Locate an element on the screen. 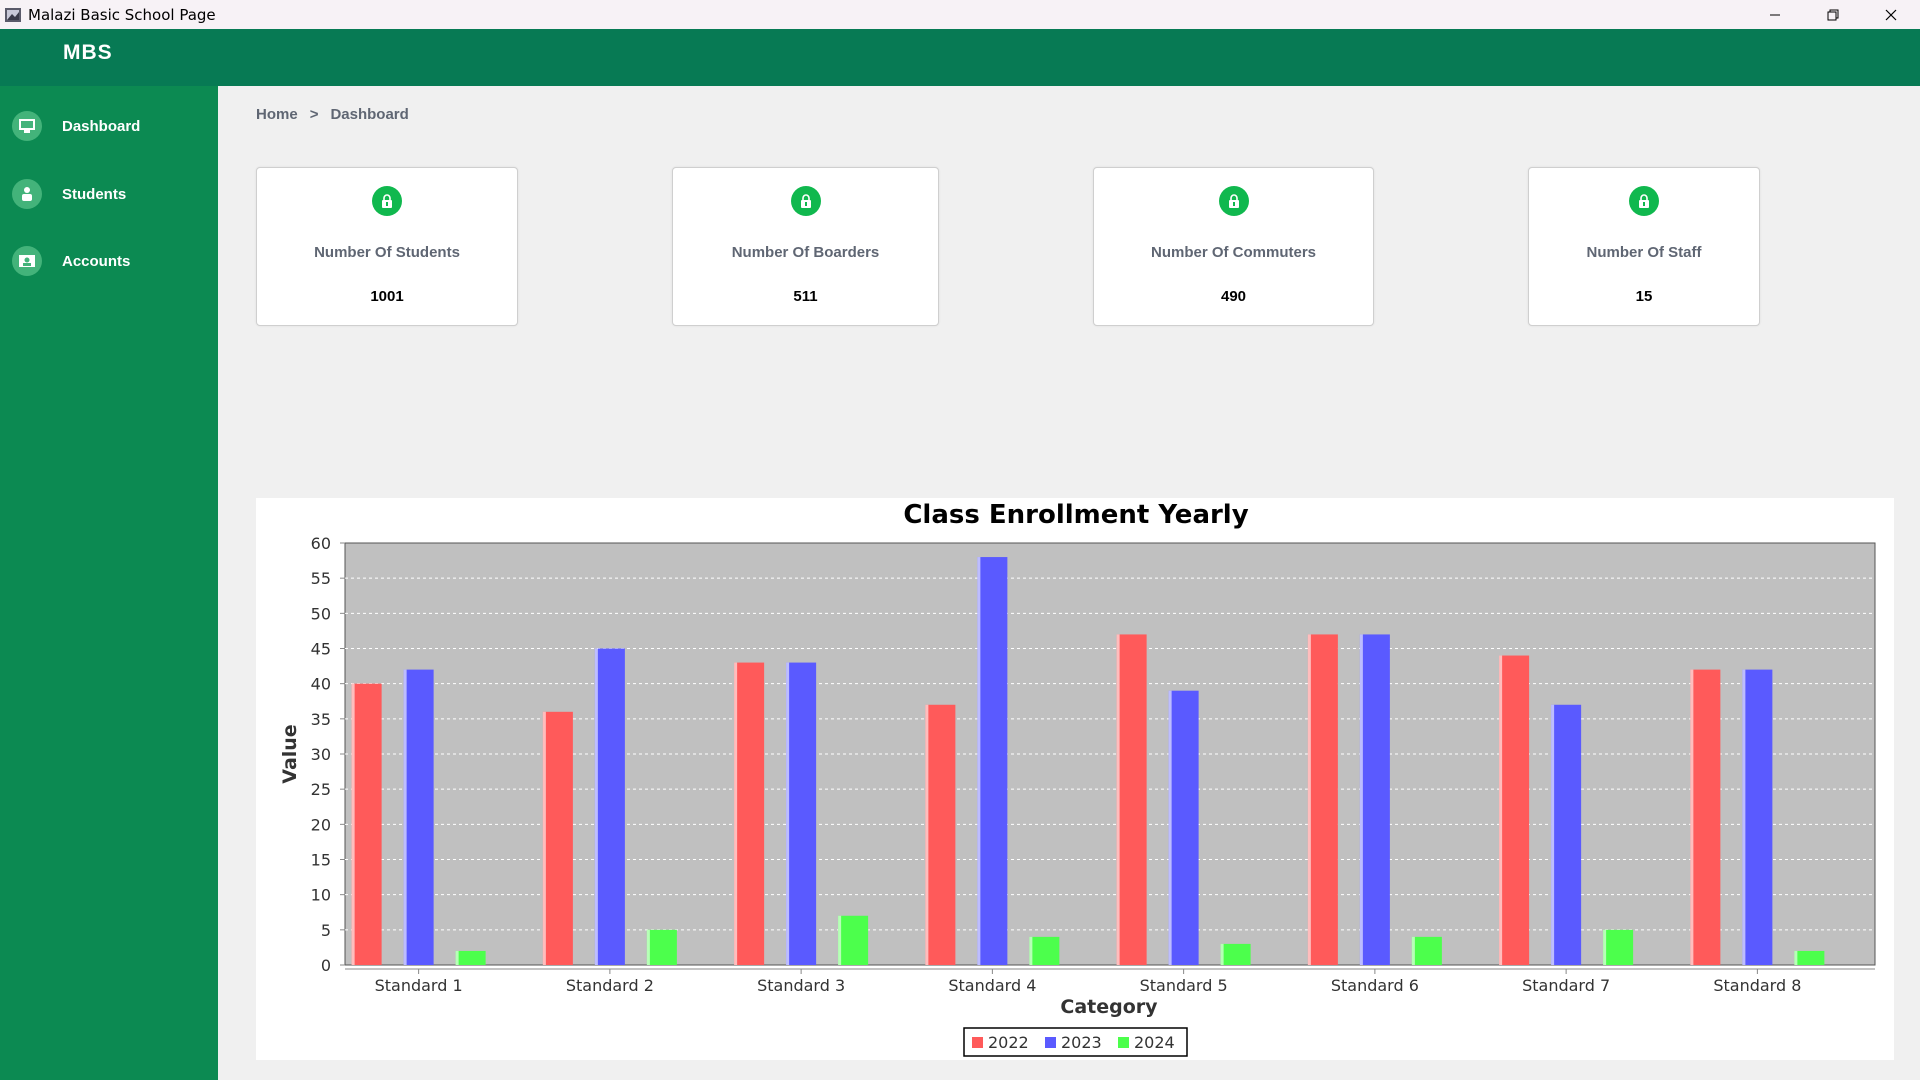 The width and height of the screenshot is (1920, 1080). minimize-button is located at coordinates (1775, 14).